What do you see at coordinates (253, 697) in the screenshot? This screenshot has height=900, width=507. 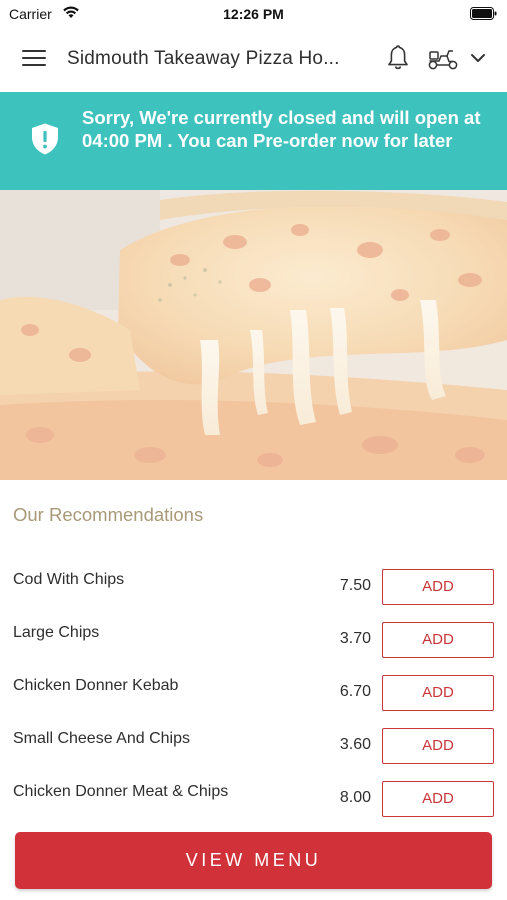 I see `list-item: Chicken Donner Kebab 6.70 ADD` at bounding box center [253, 697].